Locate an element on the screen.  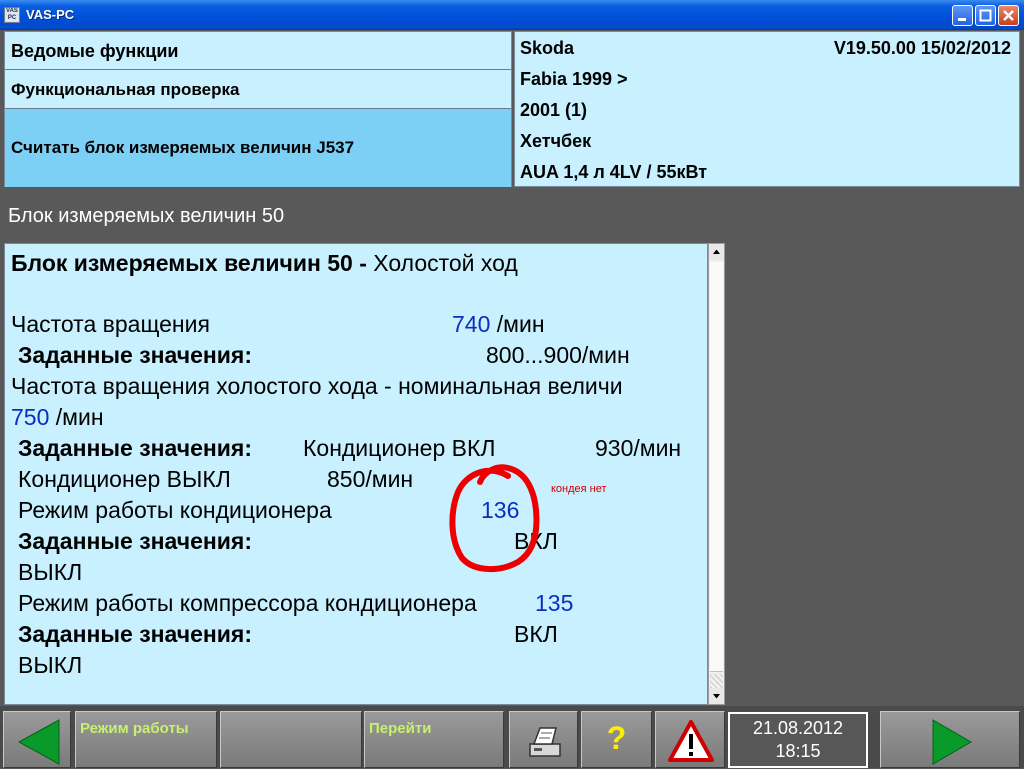
idle-speed-value: 750 is located at coordinates (30, 417).